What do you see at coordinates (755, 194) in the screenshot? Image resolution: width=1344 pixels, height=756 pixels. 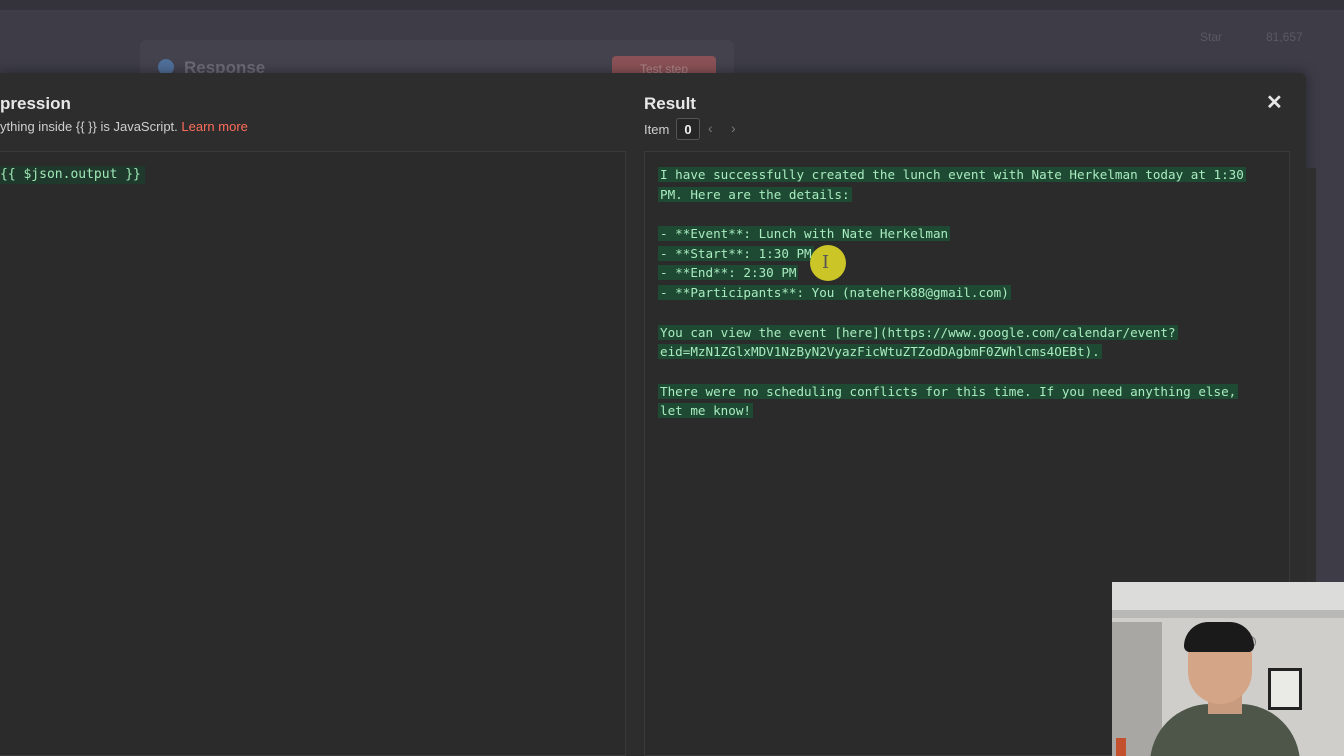 I see `result-line-text: PM. Here are the details:` at bounding box center [755, 194].